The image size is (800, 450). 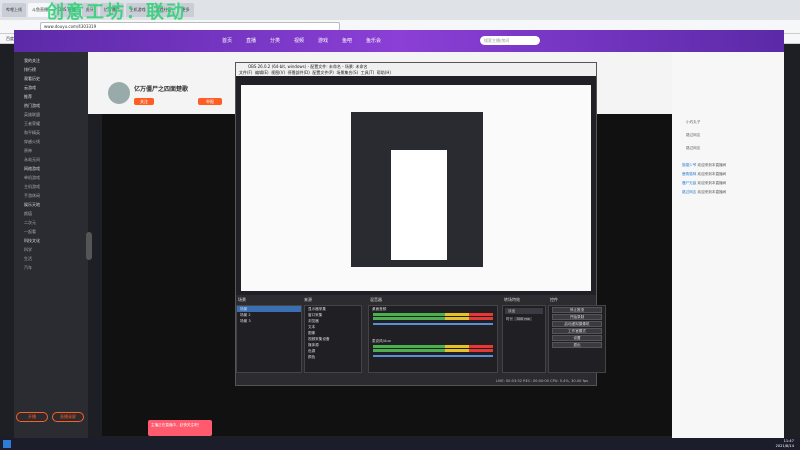 What do you see at coordinates (512, 299) in the screenshot?
I see `transitions-title: 转场特效` at bounding box center [512, 299].